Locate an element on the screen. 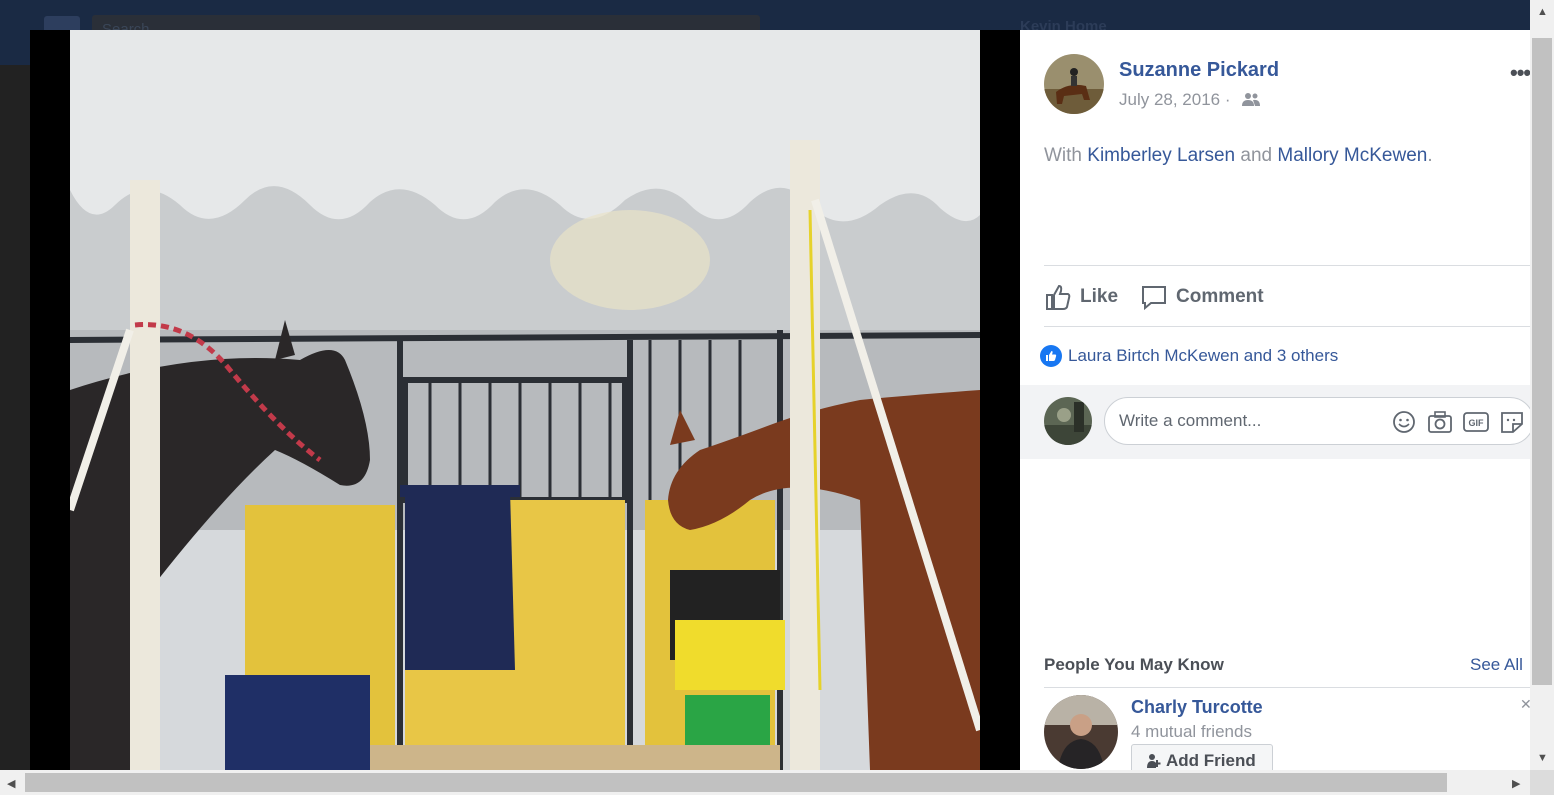  post-date: July 28, 2016 · is located at coordinates (1175, 100).